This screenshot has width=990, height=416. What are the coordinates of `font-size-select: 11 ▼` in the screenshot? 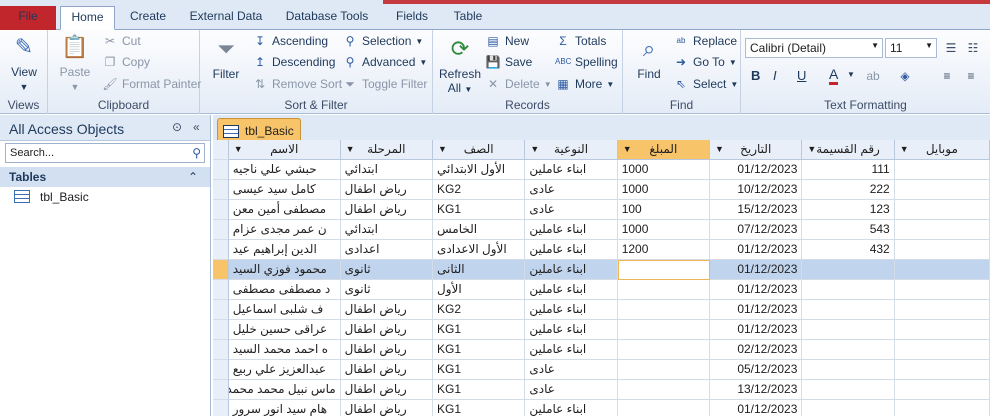 It's located at (911, 48).